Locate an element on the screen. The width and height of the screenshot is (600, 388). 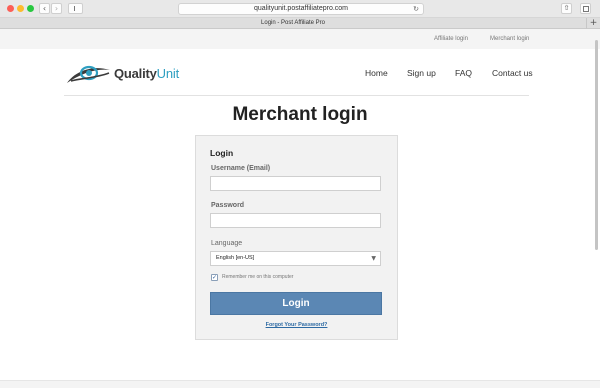
zoom-window-button is located at coordinates (30, 8).